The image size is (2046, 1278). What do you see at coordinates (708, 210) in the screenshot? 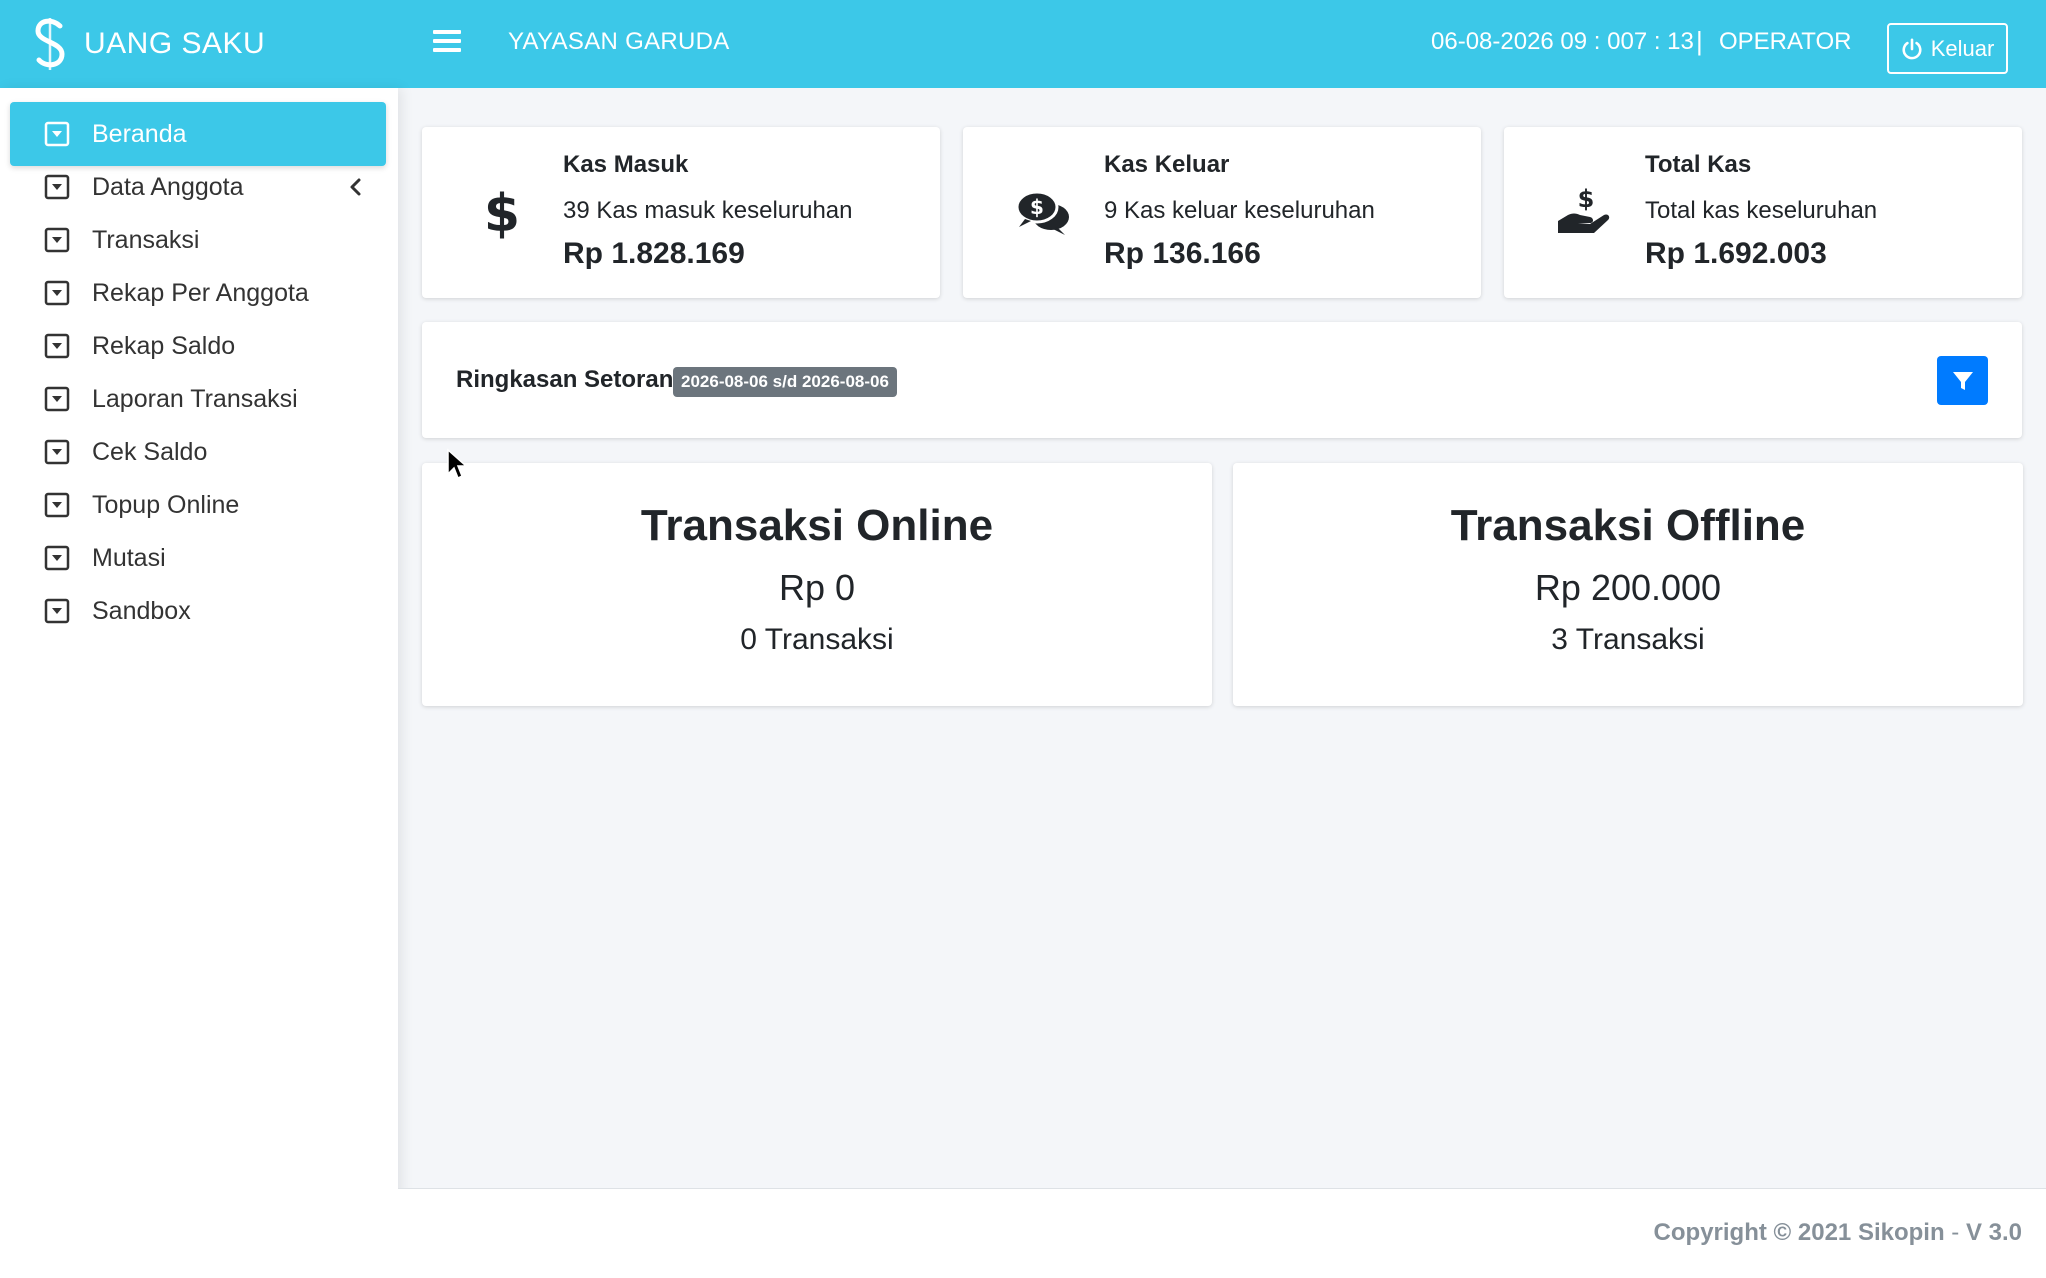
I see `card-description: 39 Kas masuk keseluruhan` at bounding box center [708, 210].